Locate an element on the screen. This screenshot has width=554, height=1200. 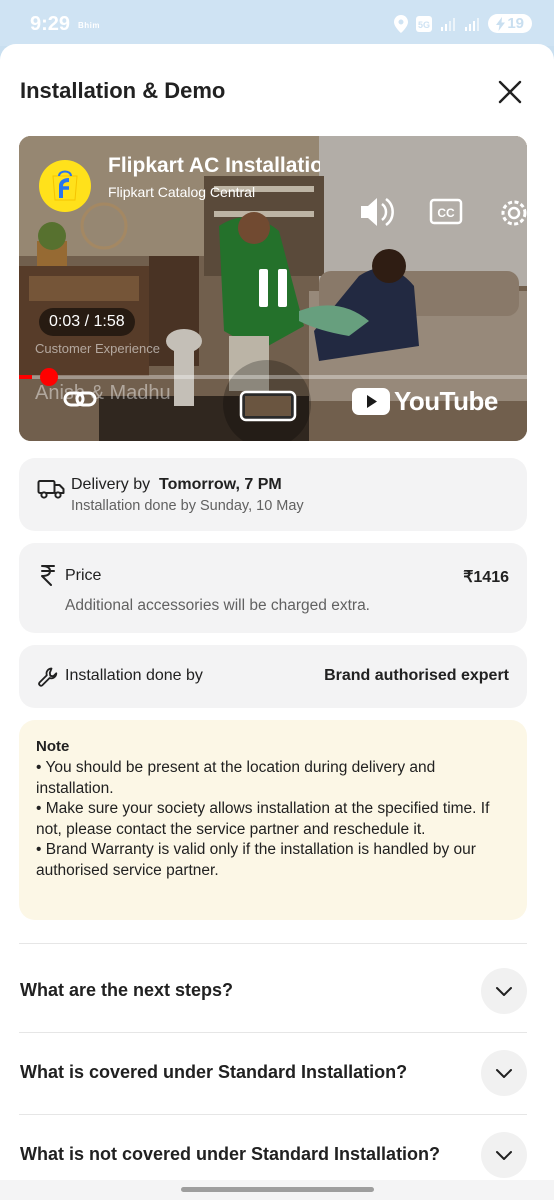
battery-indicator: 19 is located at coordinates (510, 23).